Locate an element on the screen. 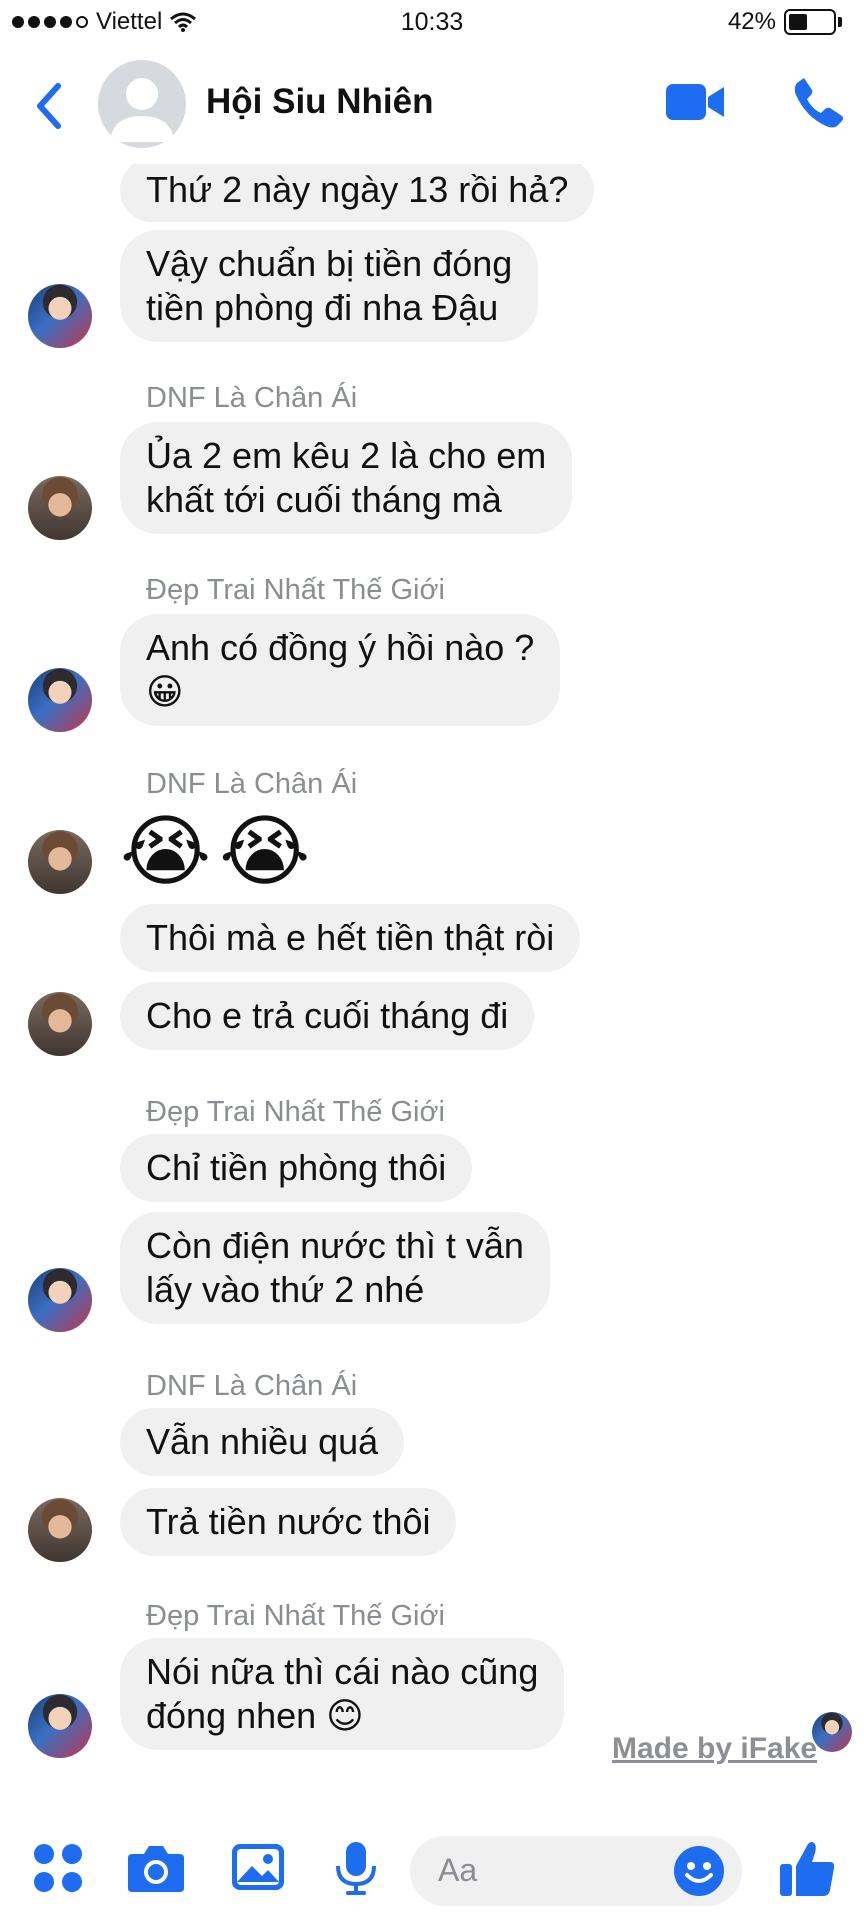 Image resolution: width=864 pixels, height=1920 pixels. apps-grid-icon is located at coordinates (58, 1868).